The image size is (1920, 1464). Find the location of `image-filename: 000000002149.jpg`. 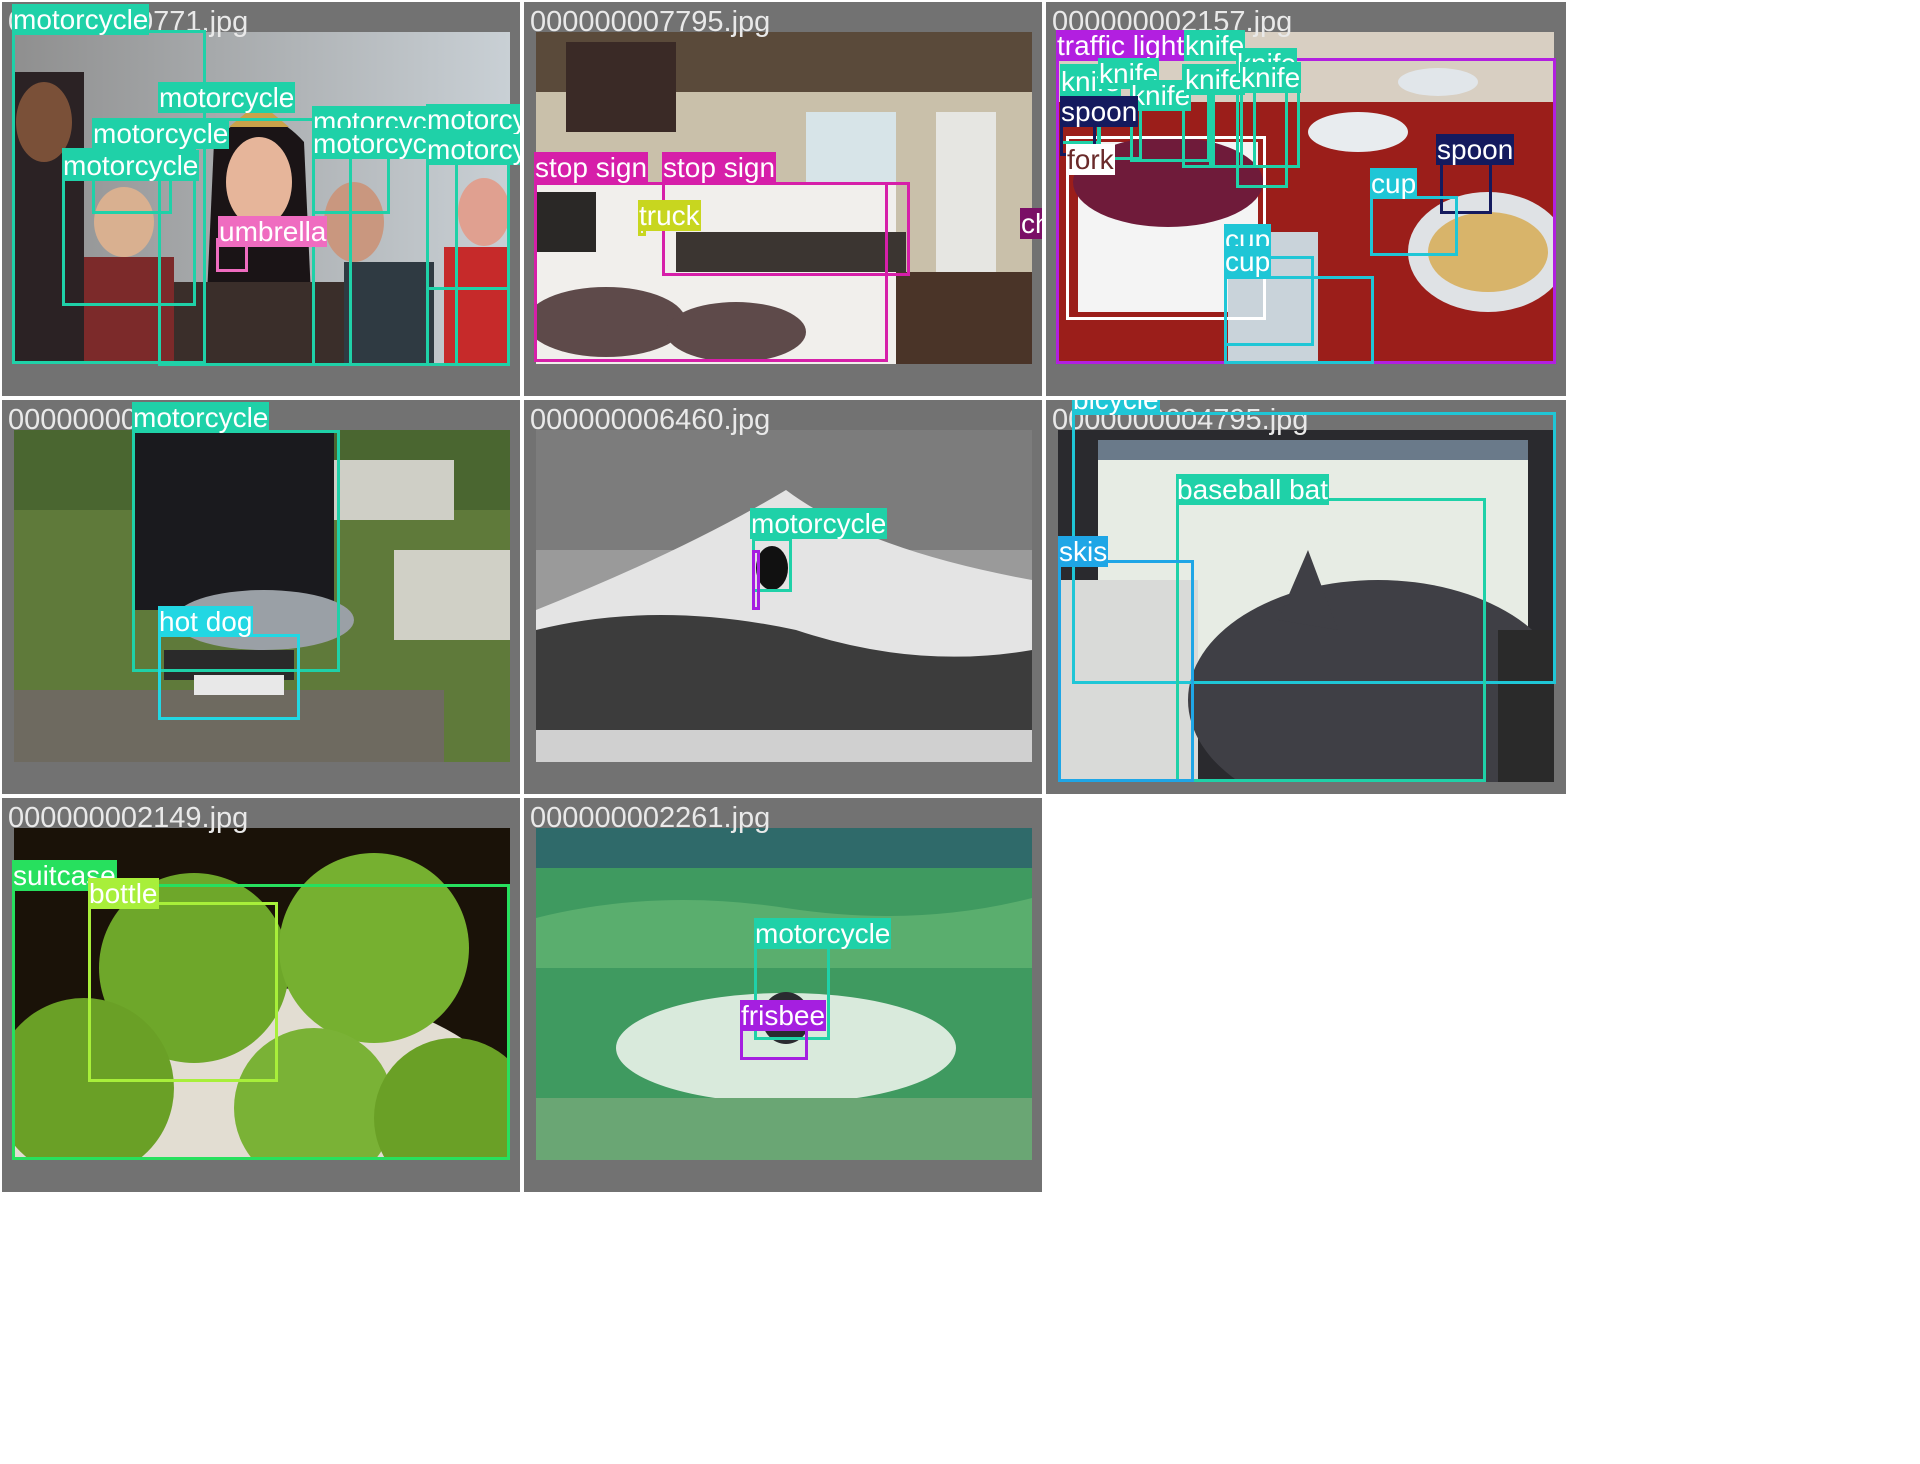

image-filename: 000000002149.jpg is located at coordinates (128, 818).